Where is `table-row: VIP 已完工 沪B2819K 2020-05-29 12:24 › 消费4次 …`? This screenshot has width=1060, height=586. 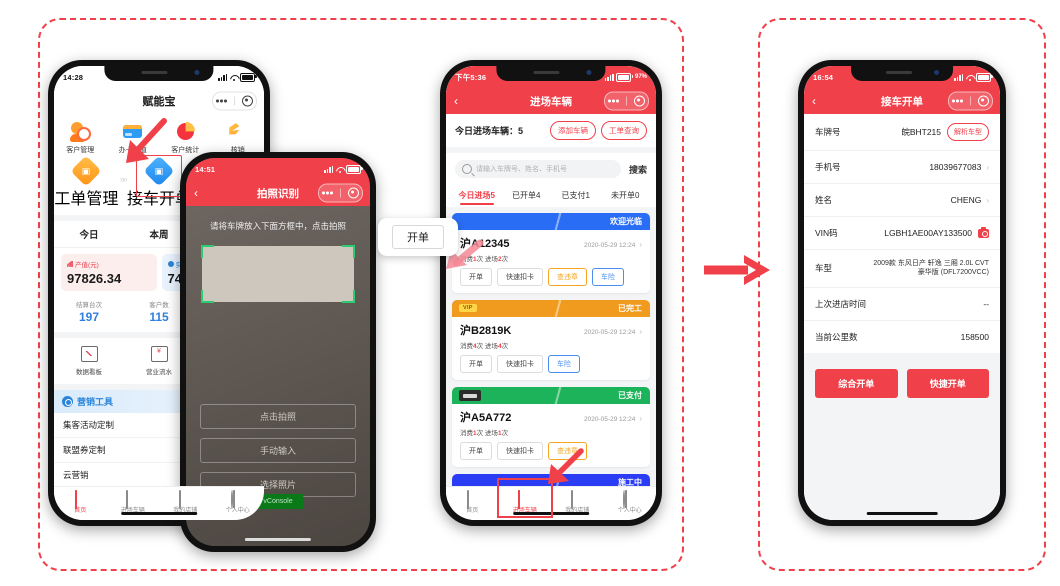 table-row: VIP 已完工 沪B2819K 2020-05-29 12:24 › 消费4次 … is located at coordinates (551, 340).